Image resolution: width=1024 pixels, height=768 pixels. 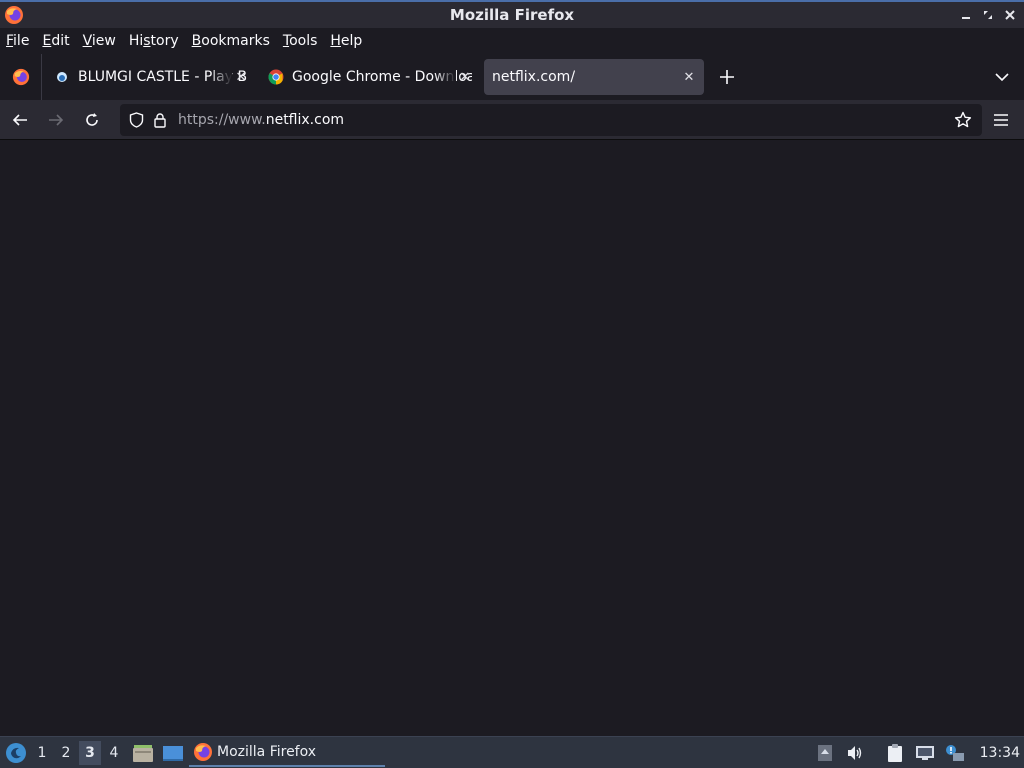 I want to click on volume-icon, so click(x=855, y=753).